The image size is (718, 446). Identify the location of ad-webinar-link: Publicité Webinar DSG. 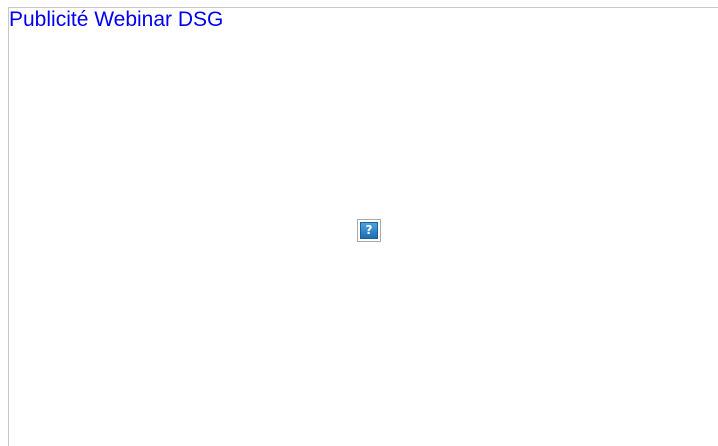
(116, 20).